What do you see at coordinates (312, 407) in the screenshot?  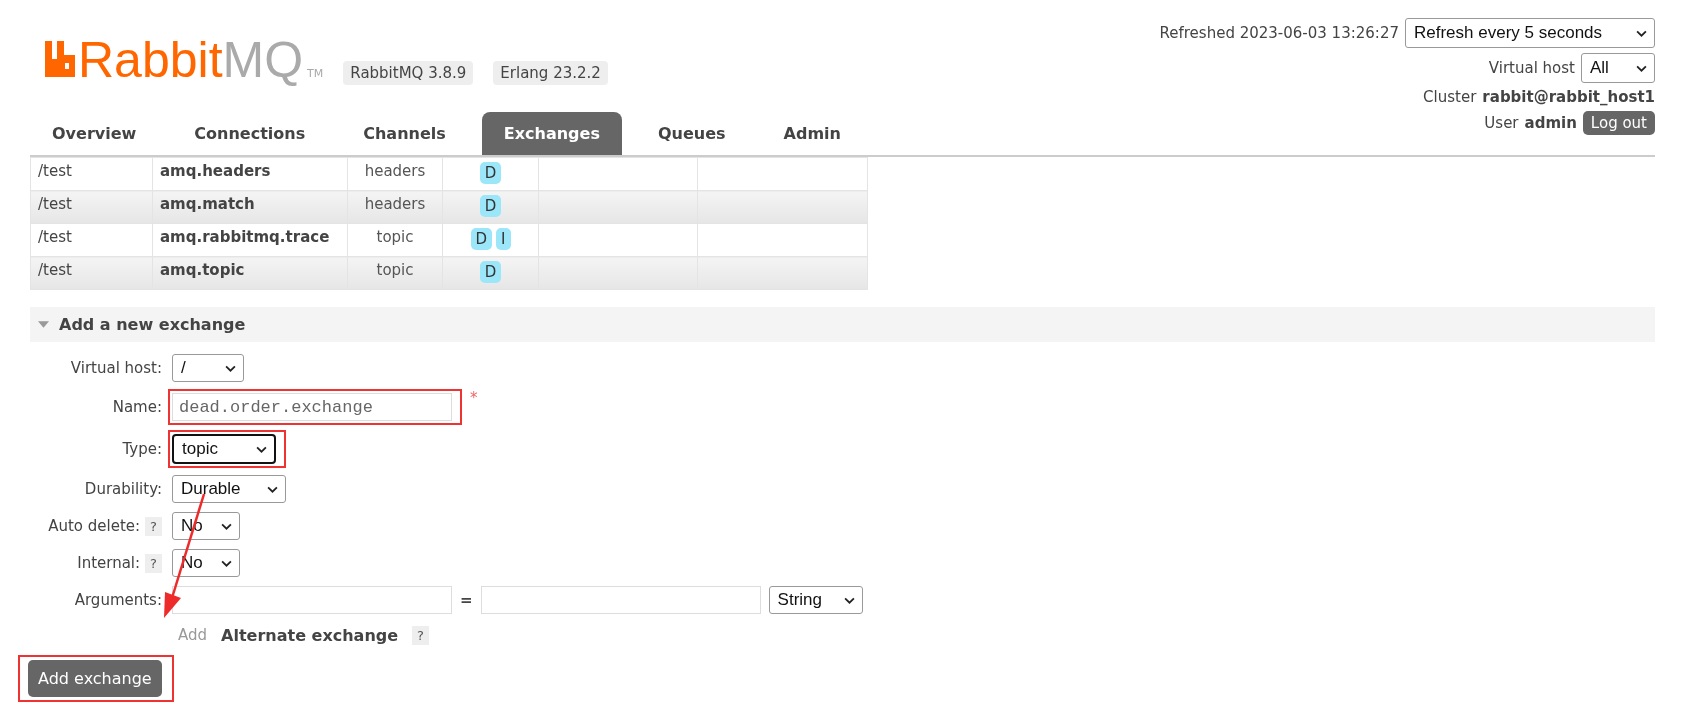 I see `name-input-field: dead.order.exchange` at bounding box center [312, 407].